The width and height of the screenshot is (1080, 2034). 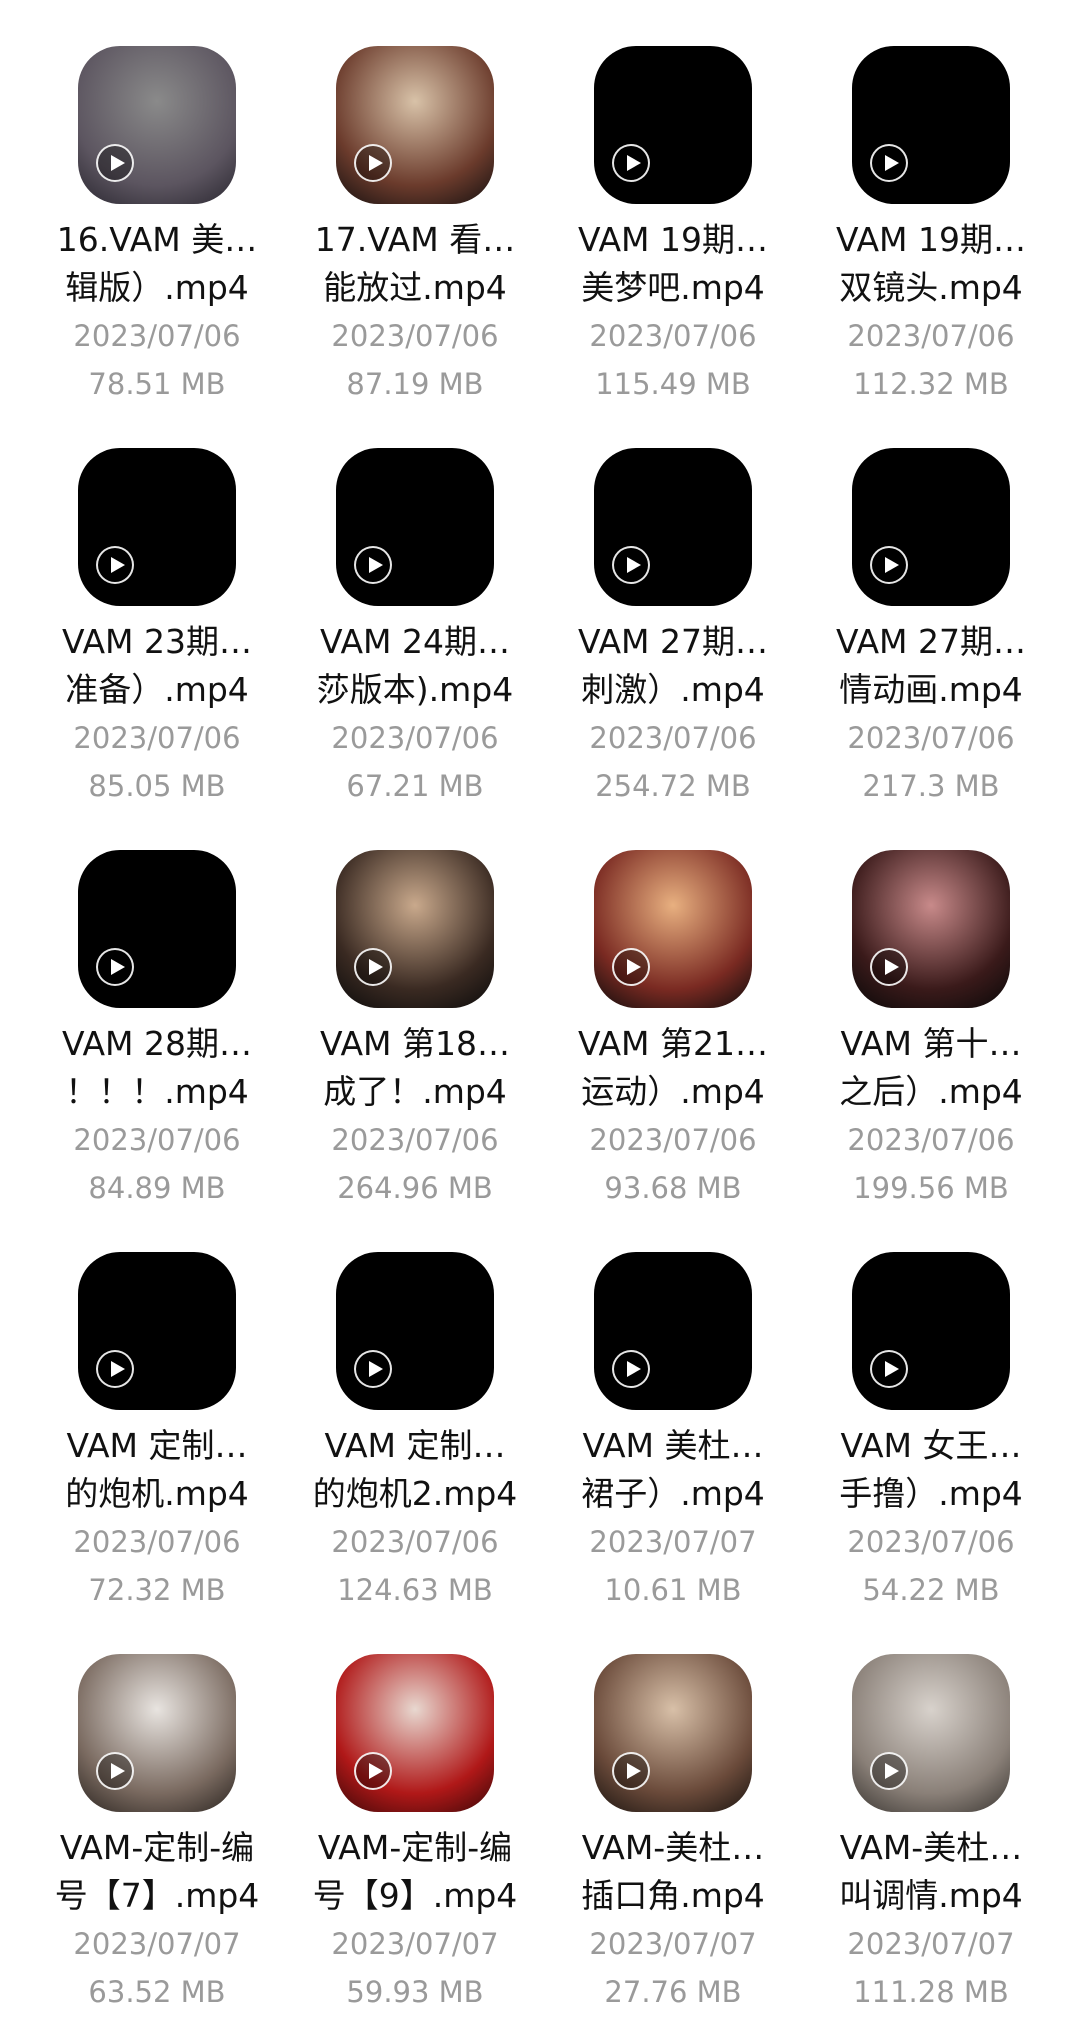 I want to click on file-name-line-2: 号【7】.mp4, so click(x=157, y=1895).